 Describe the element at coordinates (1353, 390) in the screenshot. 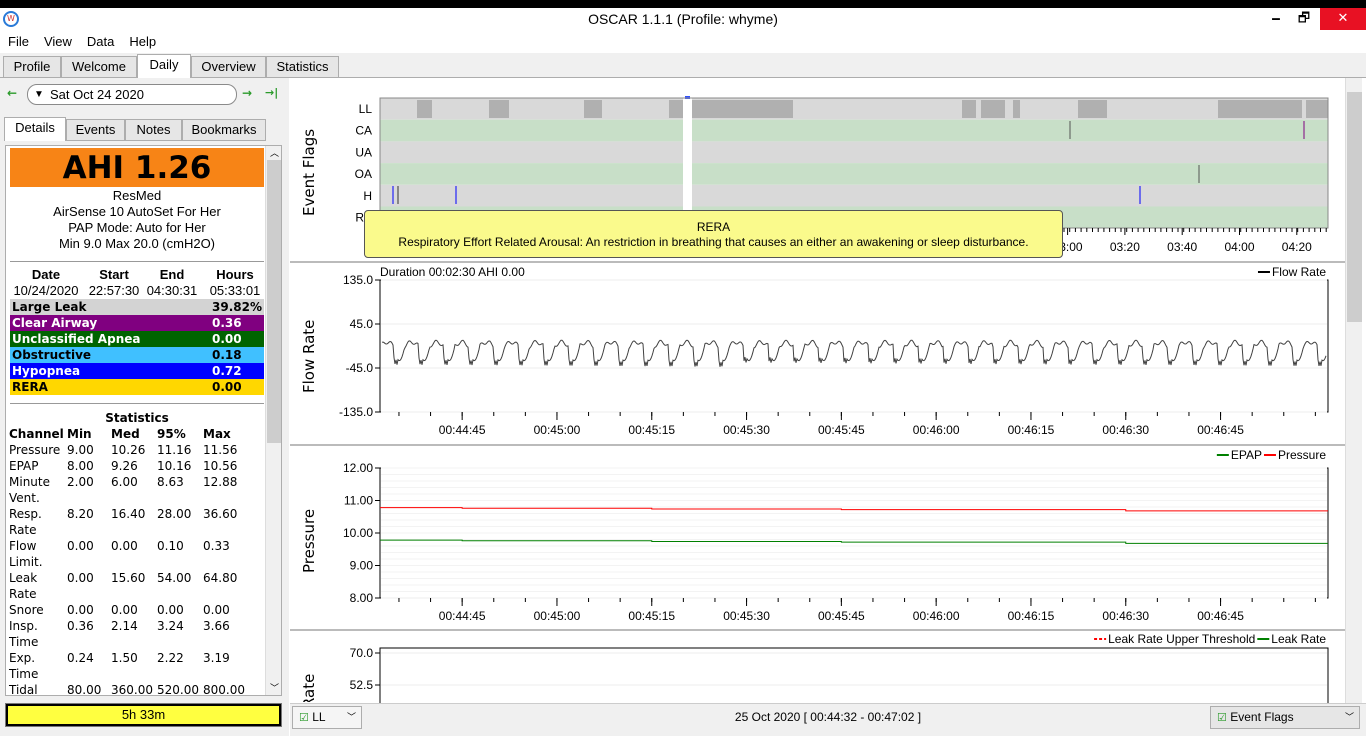

I see `charts-scrollbar` at that location.